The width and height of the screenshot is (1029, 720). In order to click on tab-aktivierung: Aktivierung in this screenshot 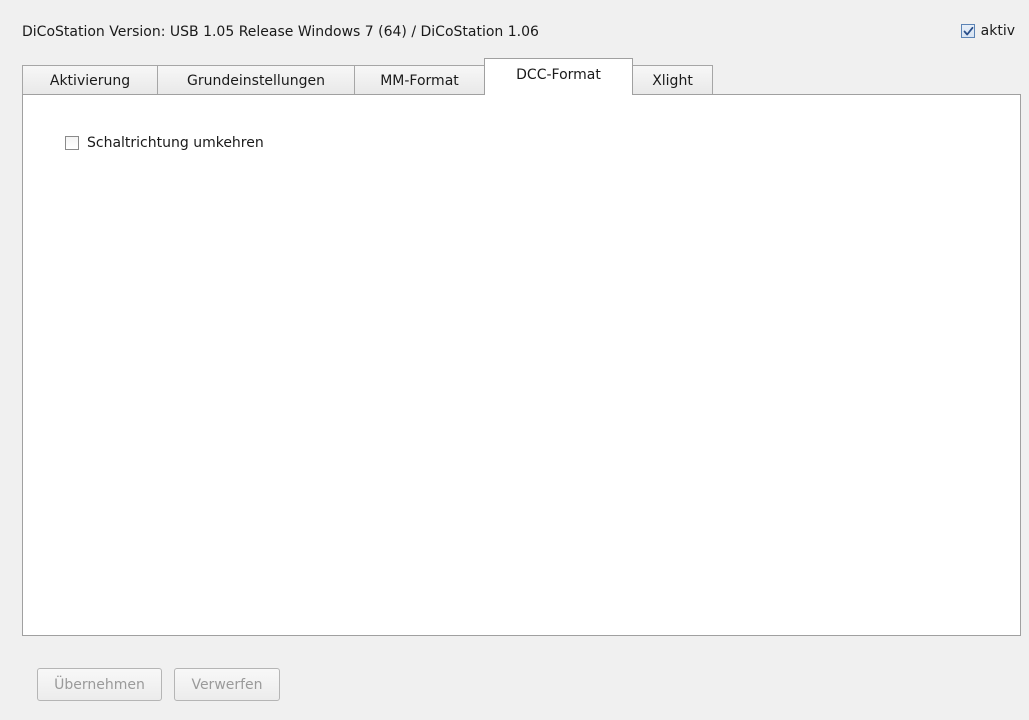, I will do `click(90, 80)`.